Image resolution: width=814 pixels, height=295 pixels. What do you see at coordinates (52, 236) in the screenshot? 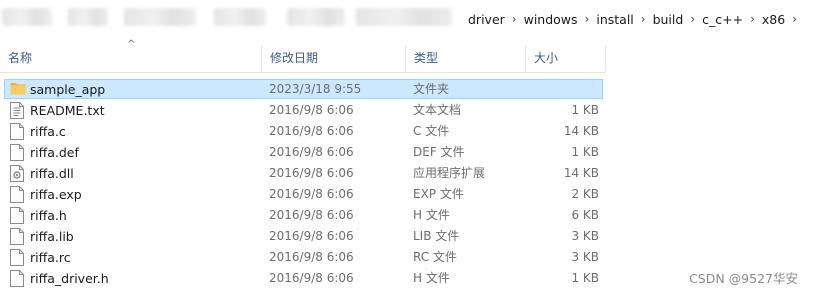
I see `file-name: riffa.lib` at bounding box center [52, 236].